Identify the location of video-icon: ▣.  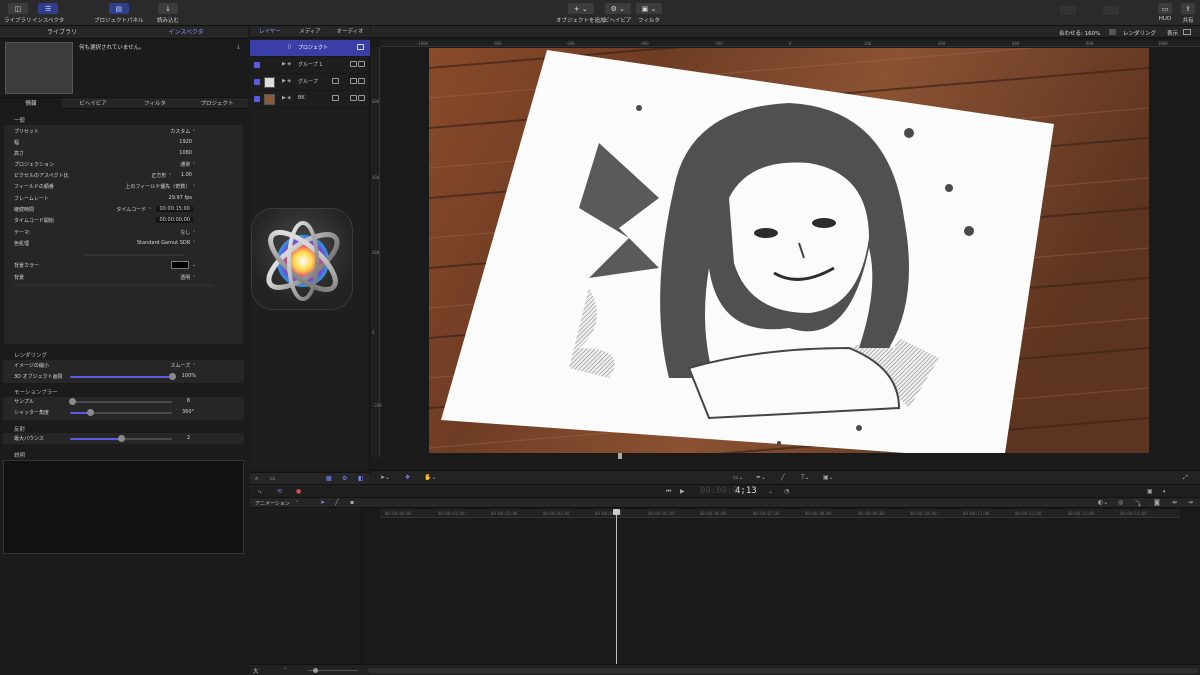
(1150, 491).